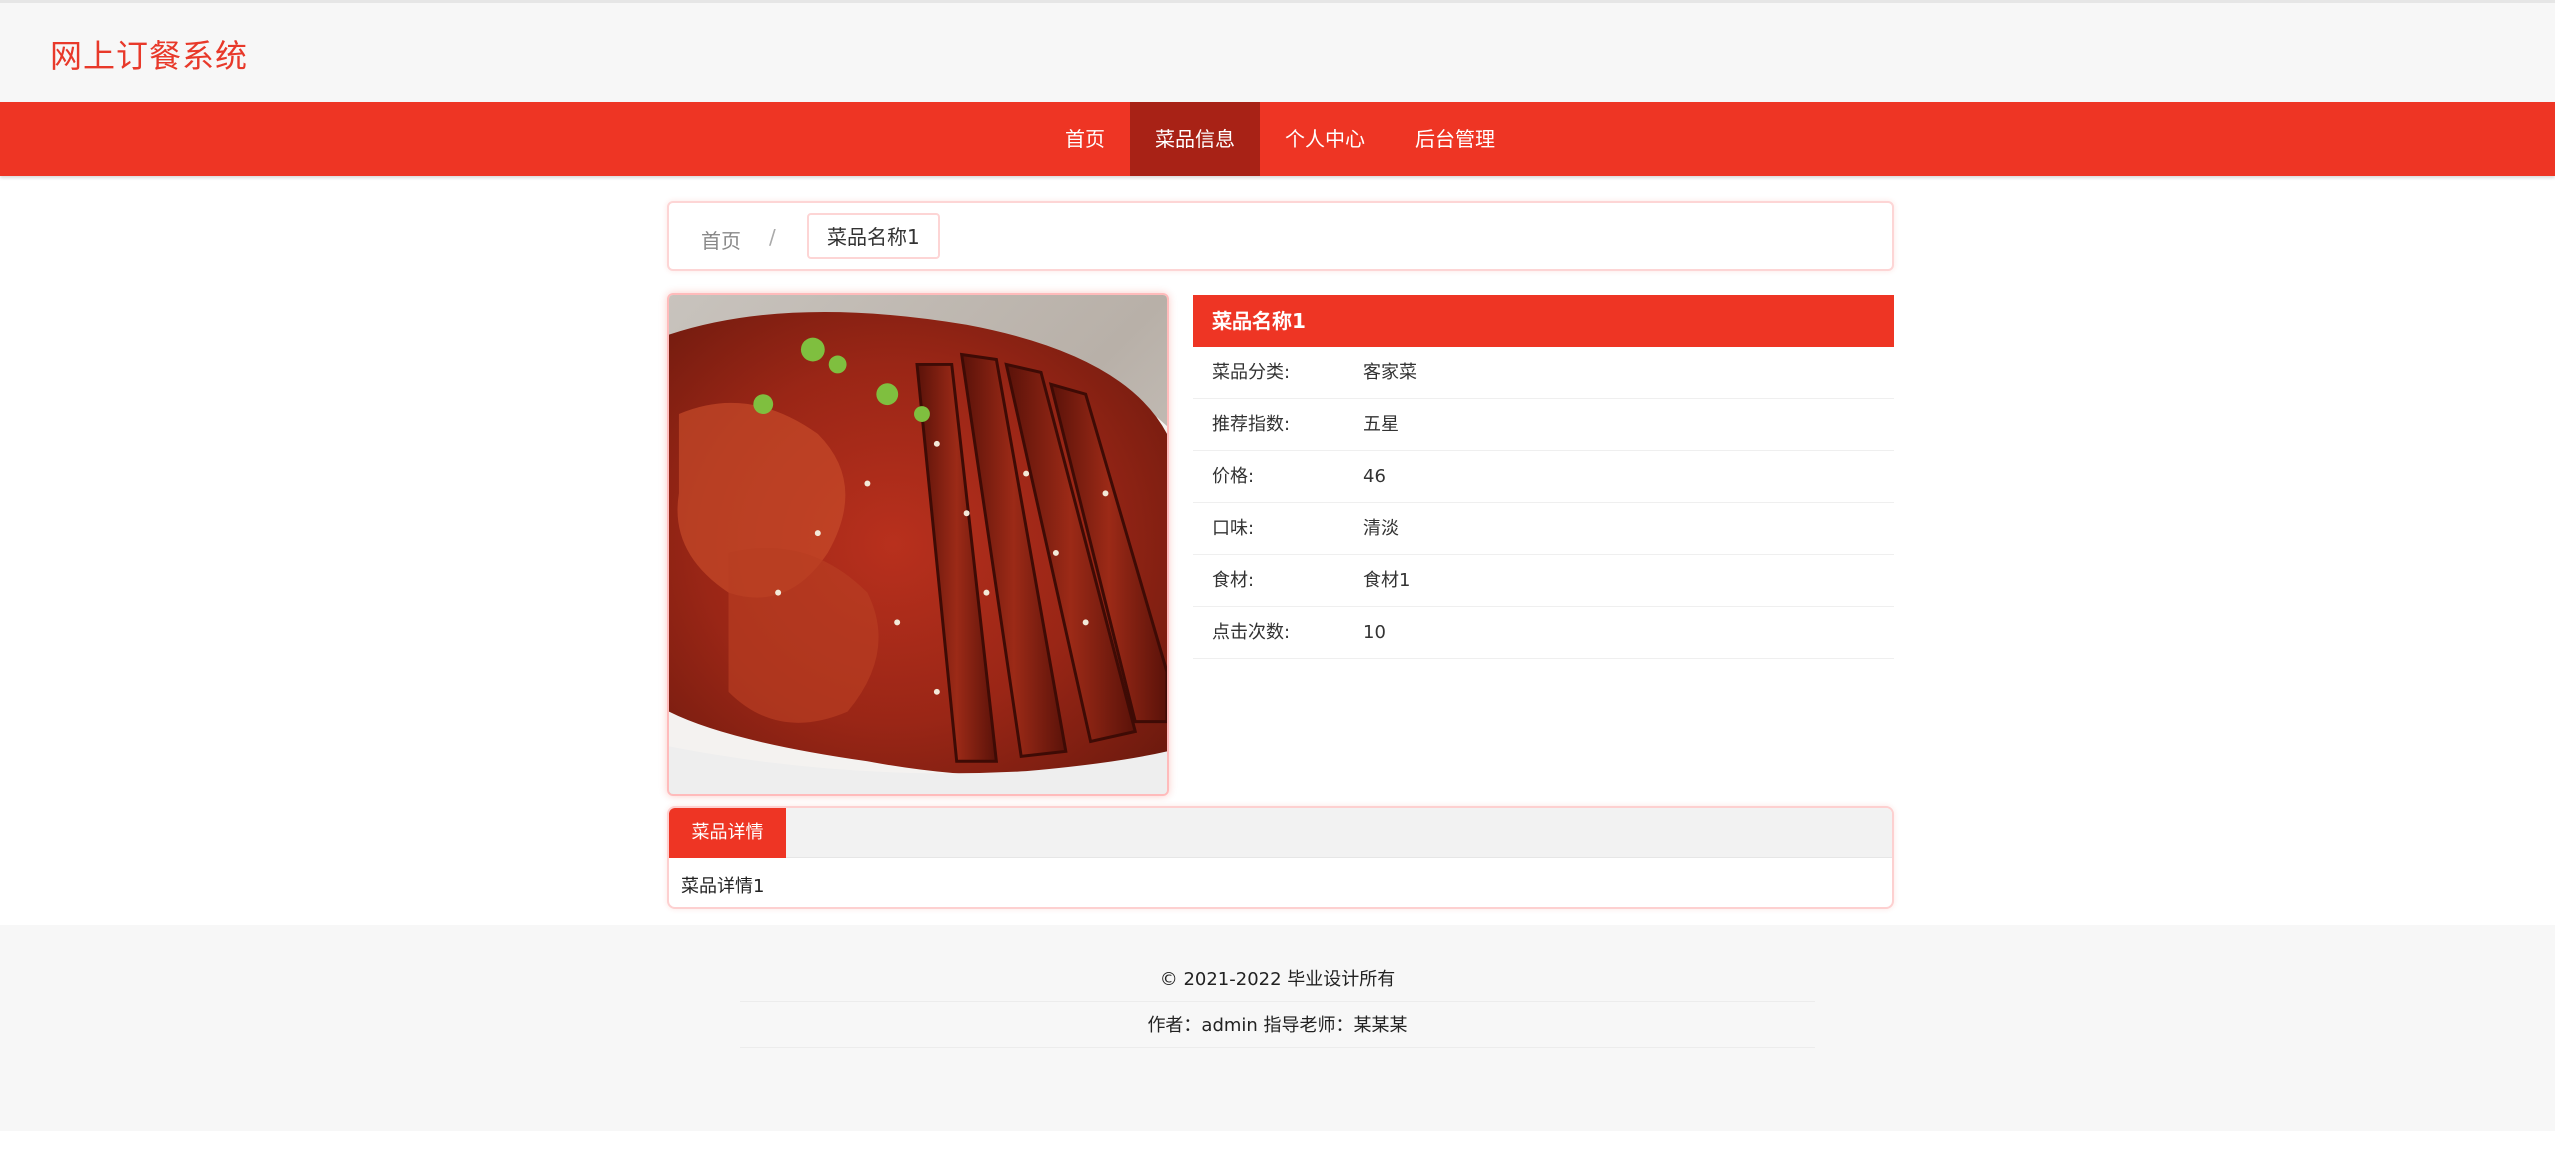 This screenshot has width=2555, height=1157. Describe the element at coordinates (1233, 476) in the screenshot. I see `info-label: 价格:` at that location.